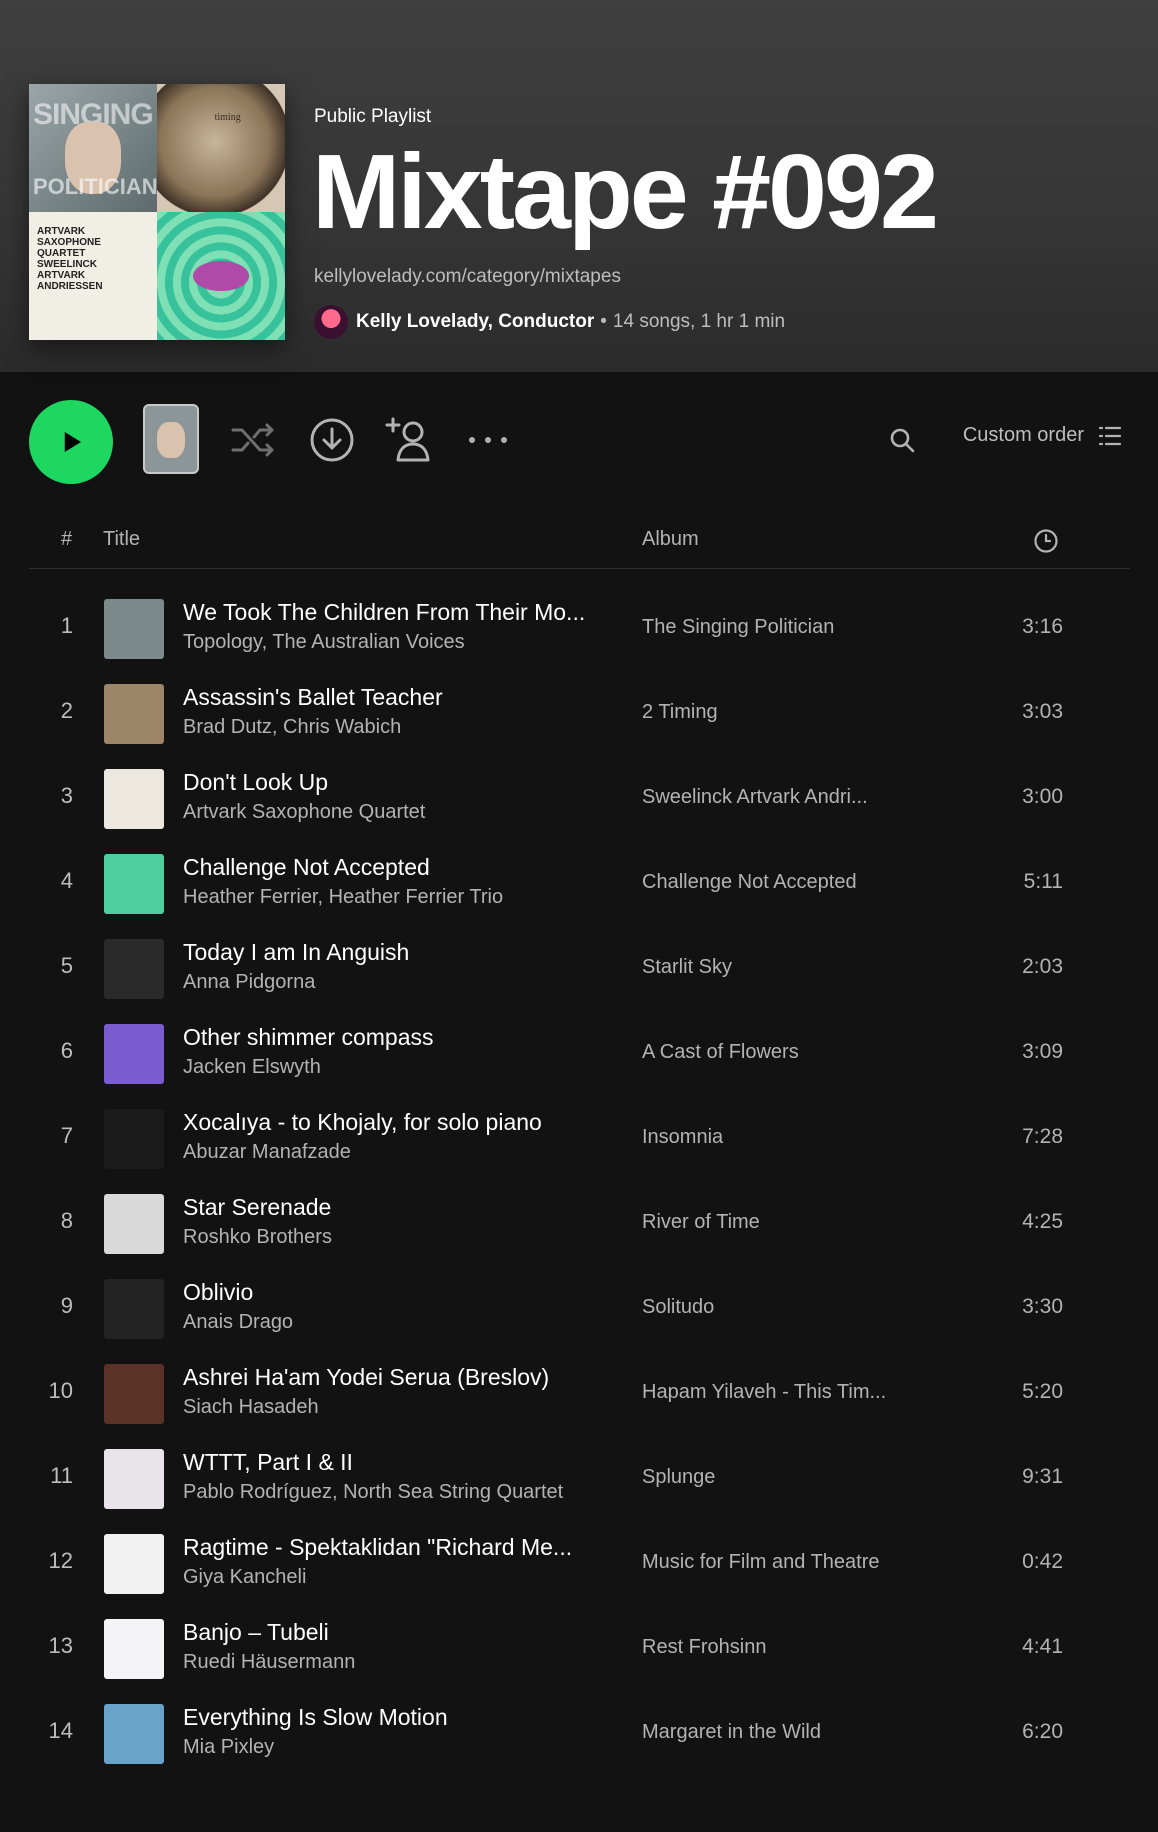  What do you see at coordinates (221, 148) in the screenshot?
I see `cover-tile-timing: timing` at bounding box center [221, 148].